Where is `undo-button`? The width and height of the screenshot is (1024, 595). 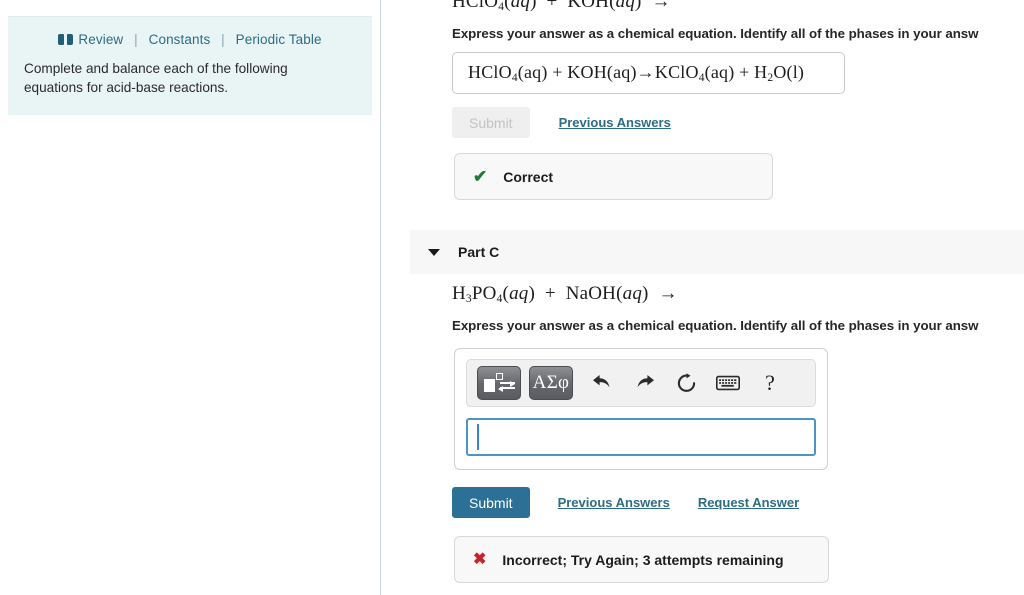
undo-button is located at coordinates (602, 383).